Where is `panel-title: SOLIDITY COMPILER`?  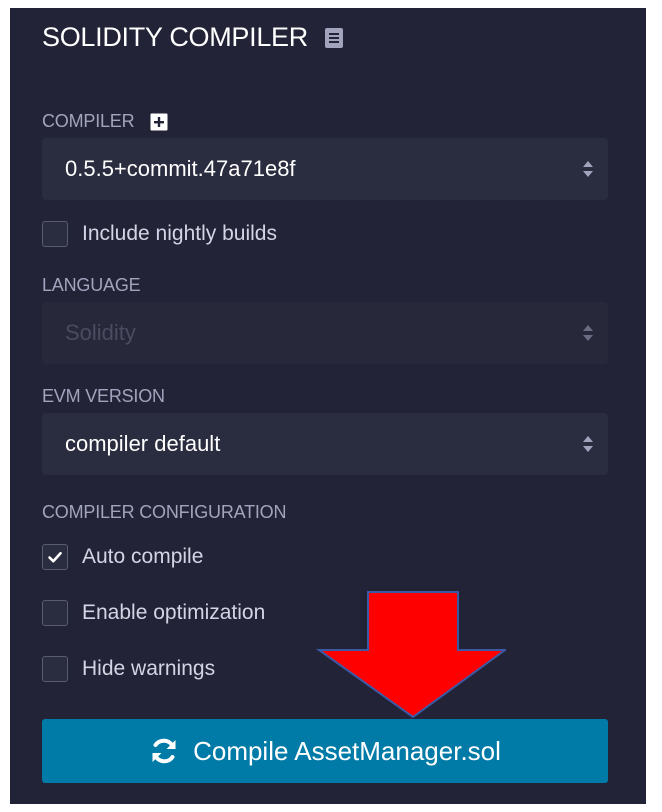
panel-title: SOLIDITY COMPILER is located at coordinates (175, 37).